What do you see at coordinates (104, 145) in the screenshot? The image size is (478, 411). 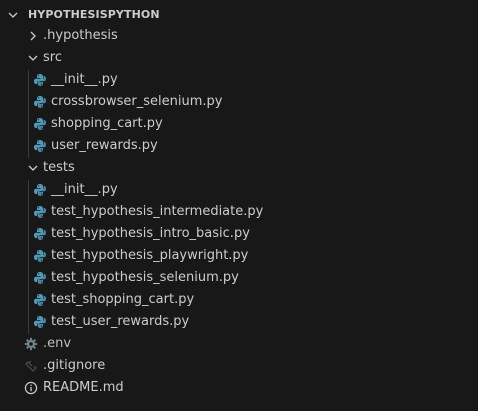 I see `tree-item-label: user_rewards.py` at bounding box center [104, 145].